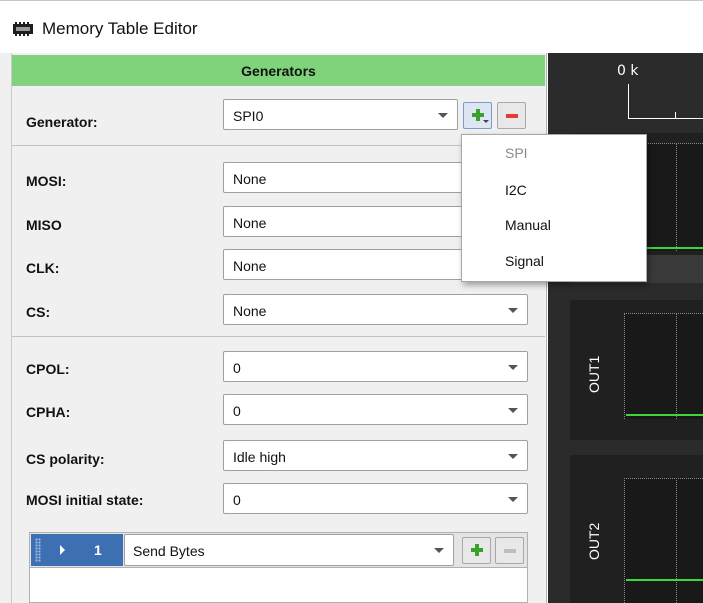 Image resolution: width=703 pixels, height=603 pixels. What do you see at coordinates (38, 312) in the screenshot?
I see `cs-label: CS:` at bounding box center [38, 312].